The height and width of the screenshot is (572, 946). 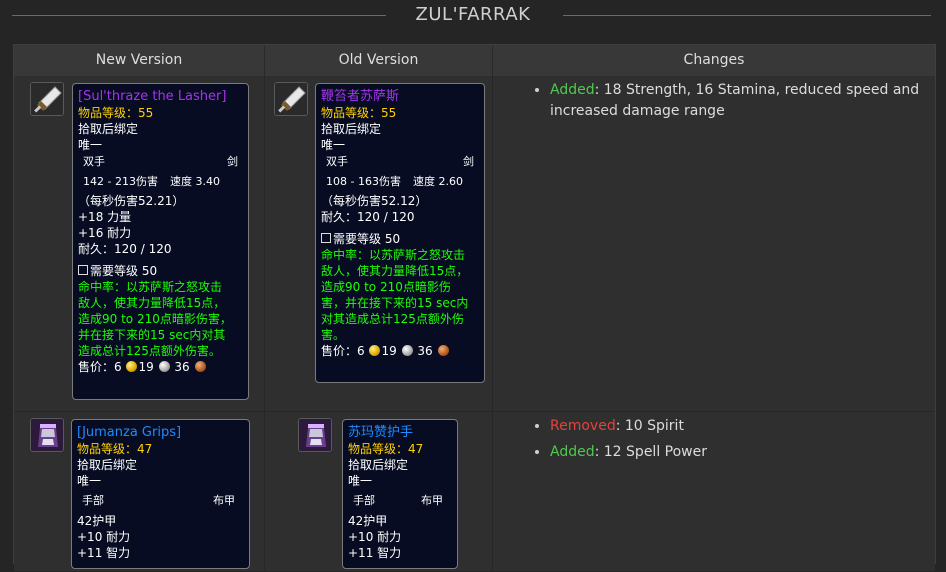 What do you see at coordinates (395, 303) in the screenshot?
I see `item-effect-line: 害，并在接下来的15 sec内` at bounding box center [395, 303].